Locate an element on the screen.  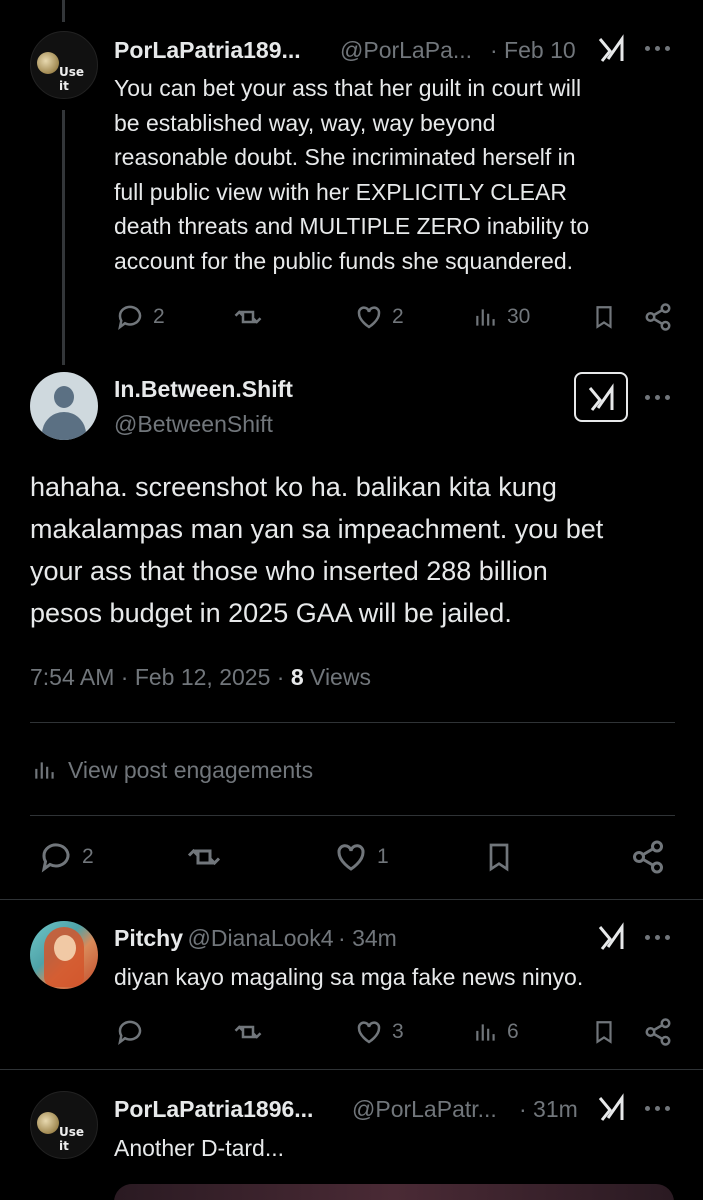
like-button: 1 is located at coordinates (361, 857).